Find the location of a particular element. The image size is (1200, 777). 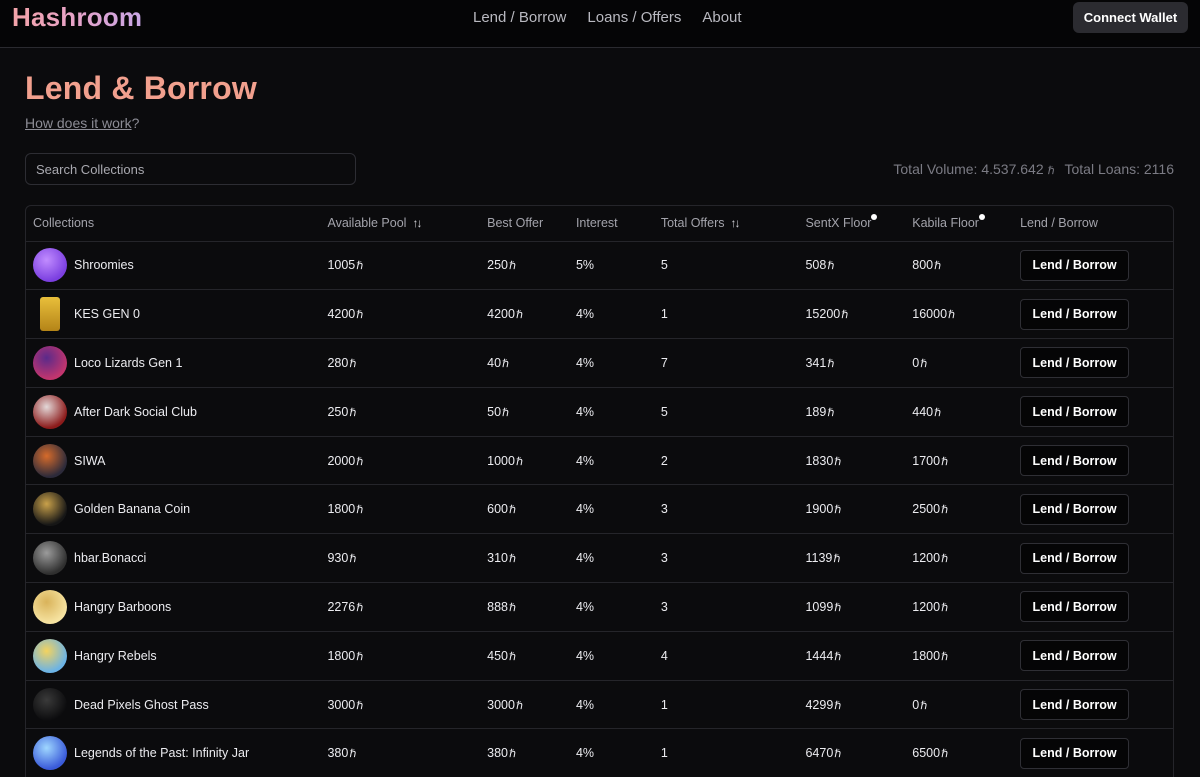

collection-name: Loco Lizards Gen 1 is located at coordinates (128, 363).